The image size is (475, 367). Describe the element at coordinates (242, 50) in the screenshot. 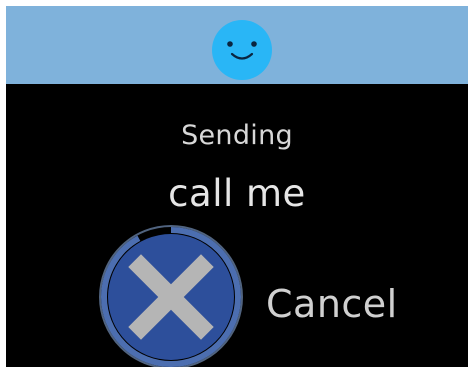

I see `smiley-face-icon` at that location.